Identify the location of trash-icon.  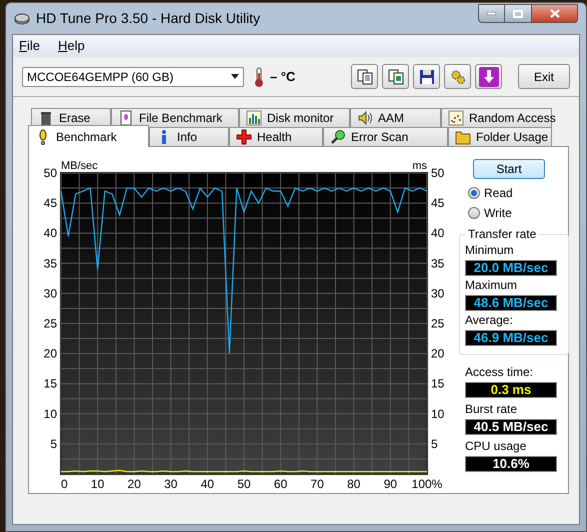
(46, 118).